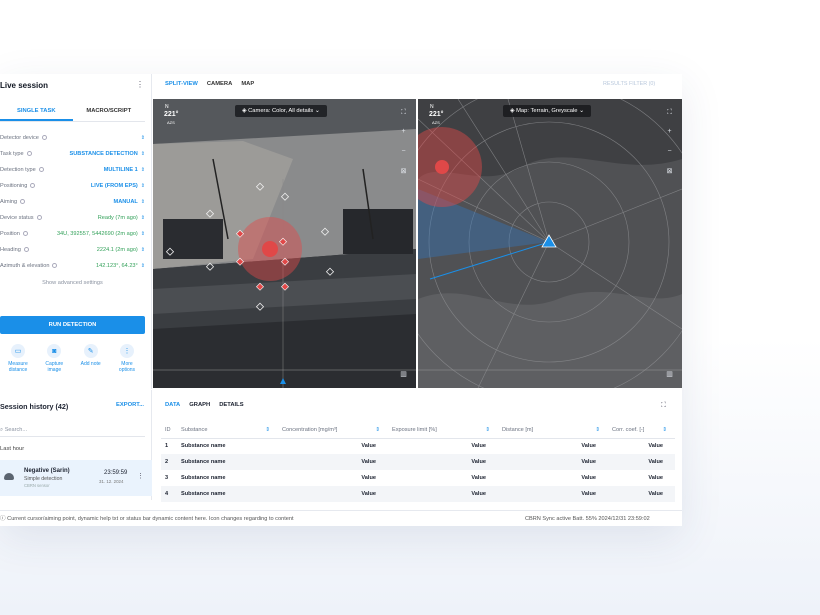  What do you see at coordinates (443, 430) in the screenshot?
I see `column-header: Exposure limit [%] ⇕` at bounding box center [443, 430].